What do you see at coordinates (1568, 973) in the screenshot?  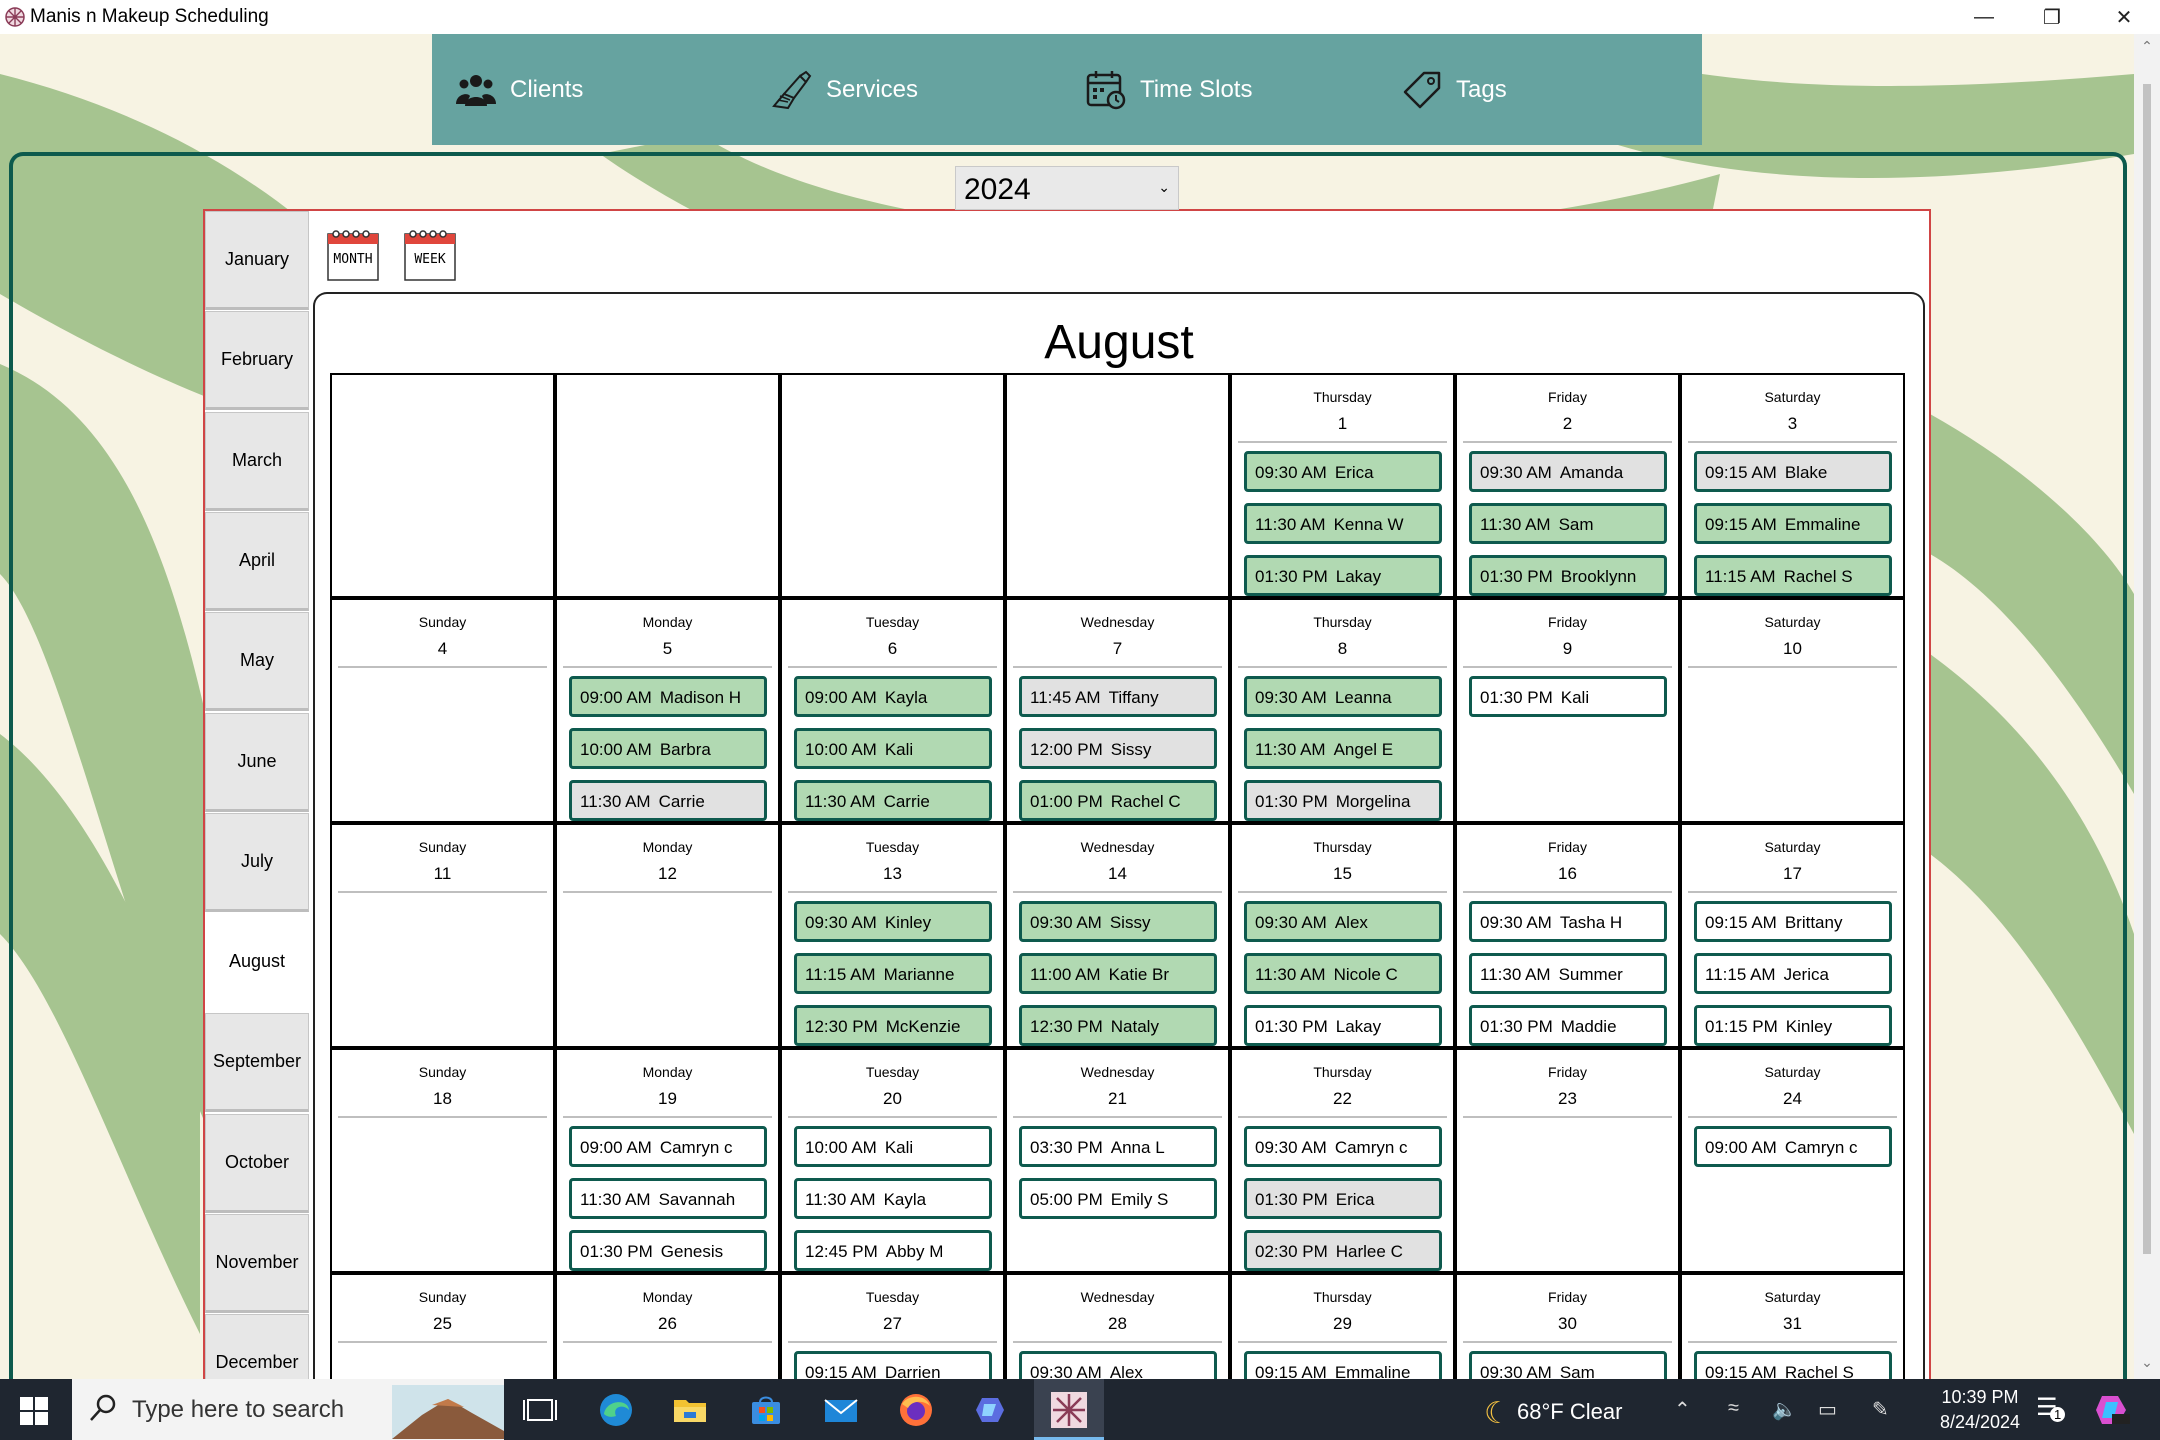 I see `appointment-button: 11:30 AM Summer` at bounding box center [1568, 973].